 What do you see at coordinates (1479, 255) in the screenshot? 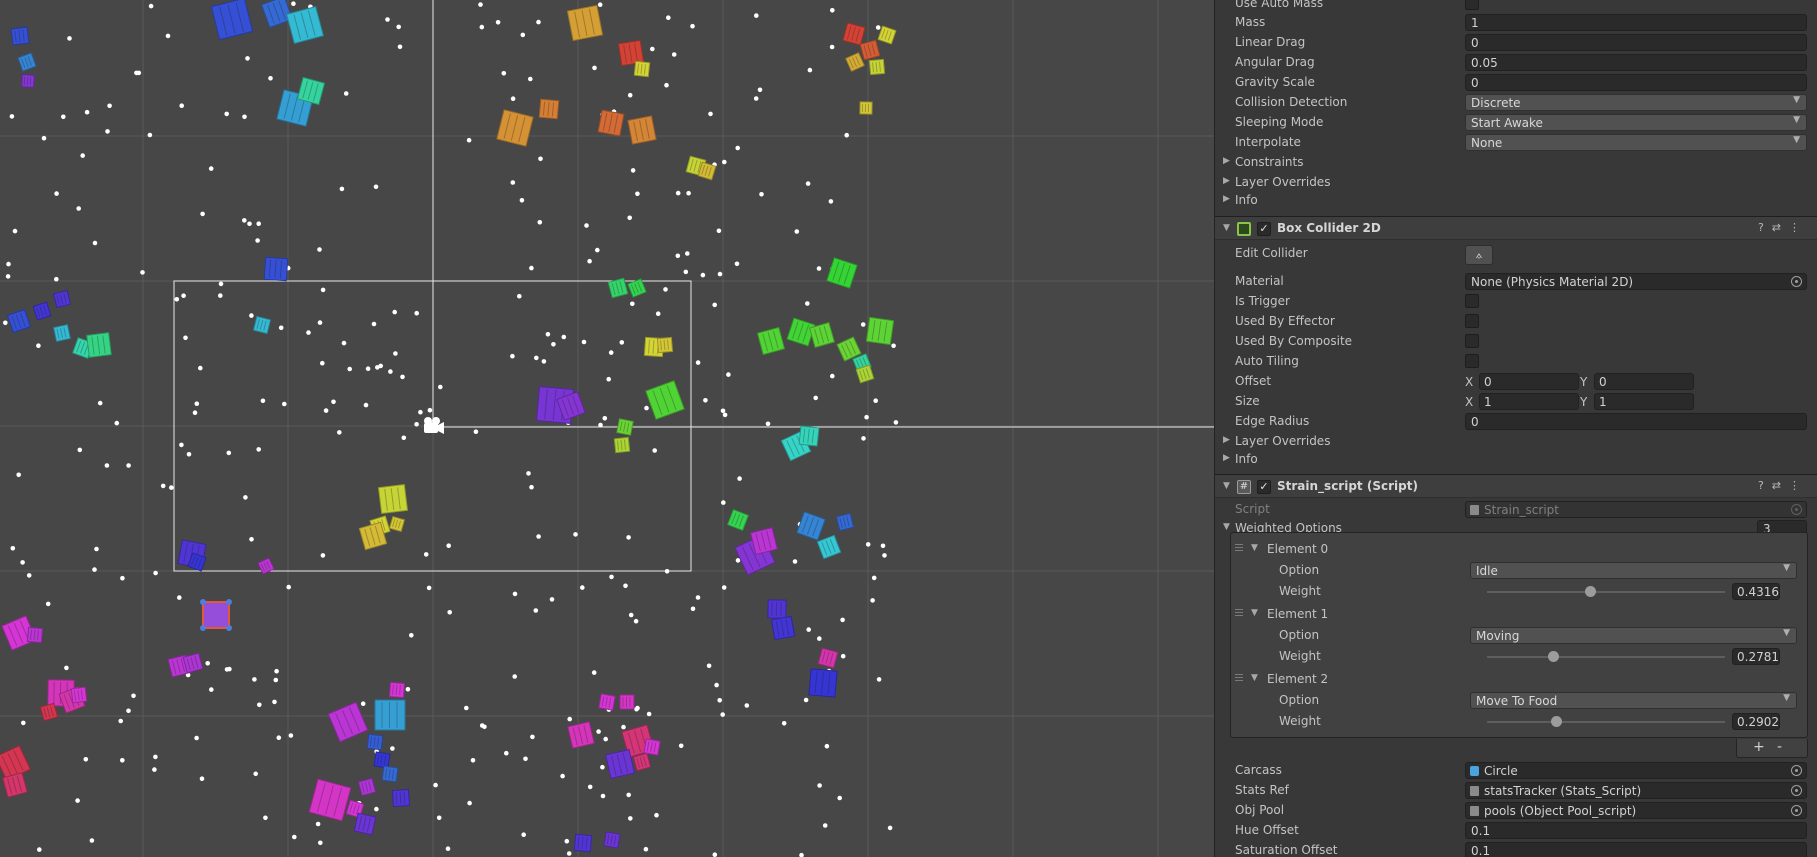
I see `edit-collider-button: ⟑` at bounding box center [1479, 255].